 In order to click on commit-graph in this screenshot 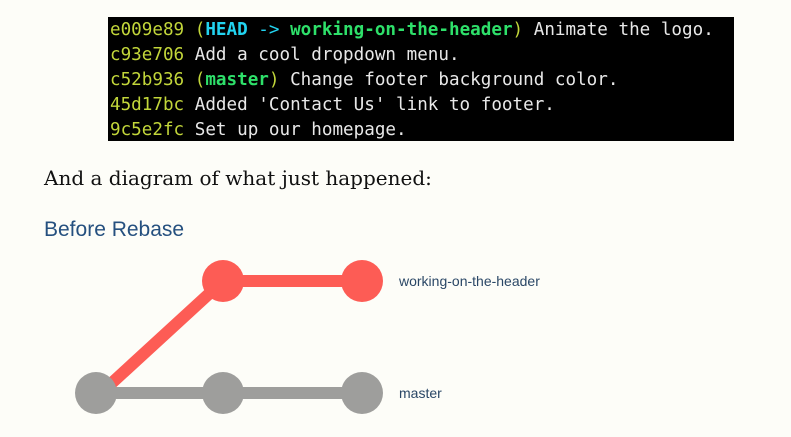, I will do `click(229, 337)`.